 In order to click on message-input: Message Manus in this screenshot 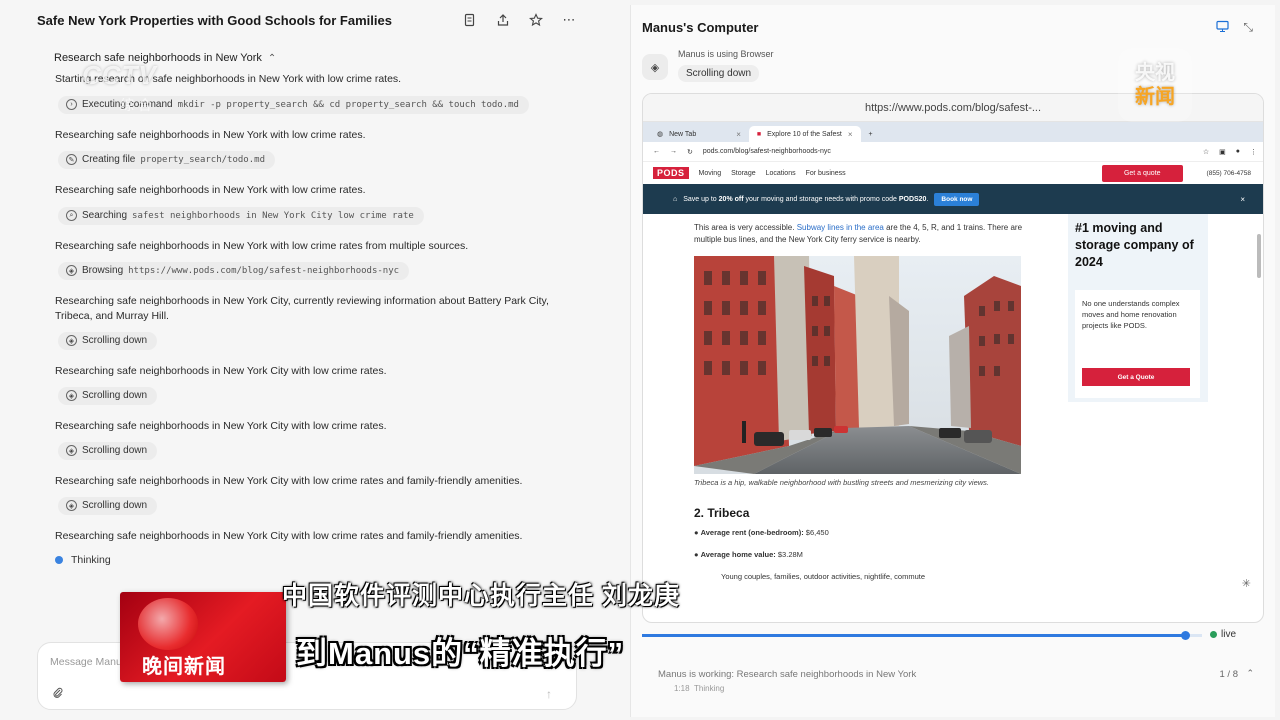, I will do `click(88, 662)`.